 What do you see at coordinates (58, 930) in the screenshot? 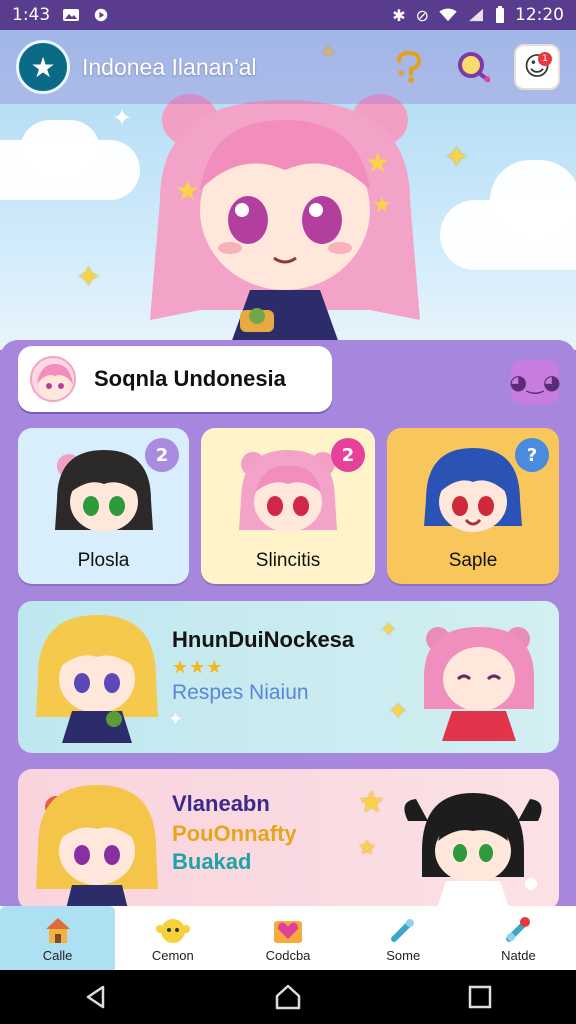
I see `home-icon` at bounding box center [58, 930].